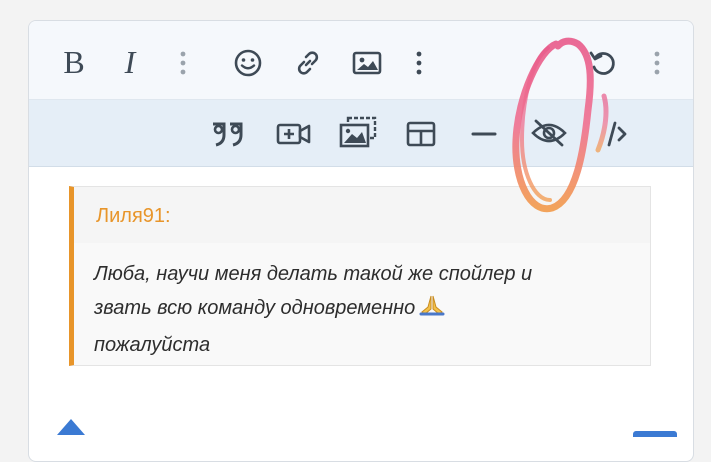 This screenshot has width=711, height=462. I want to click on italic-button: I, so click(130, 62).